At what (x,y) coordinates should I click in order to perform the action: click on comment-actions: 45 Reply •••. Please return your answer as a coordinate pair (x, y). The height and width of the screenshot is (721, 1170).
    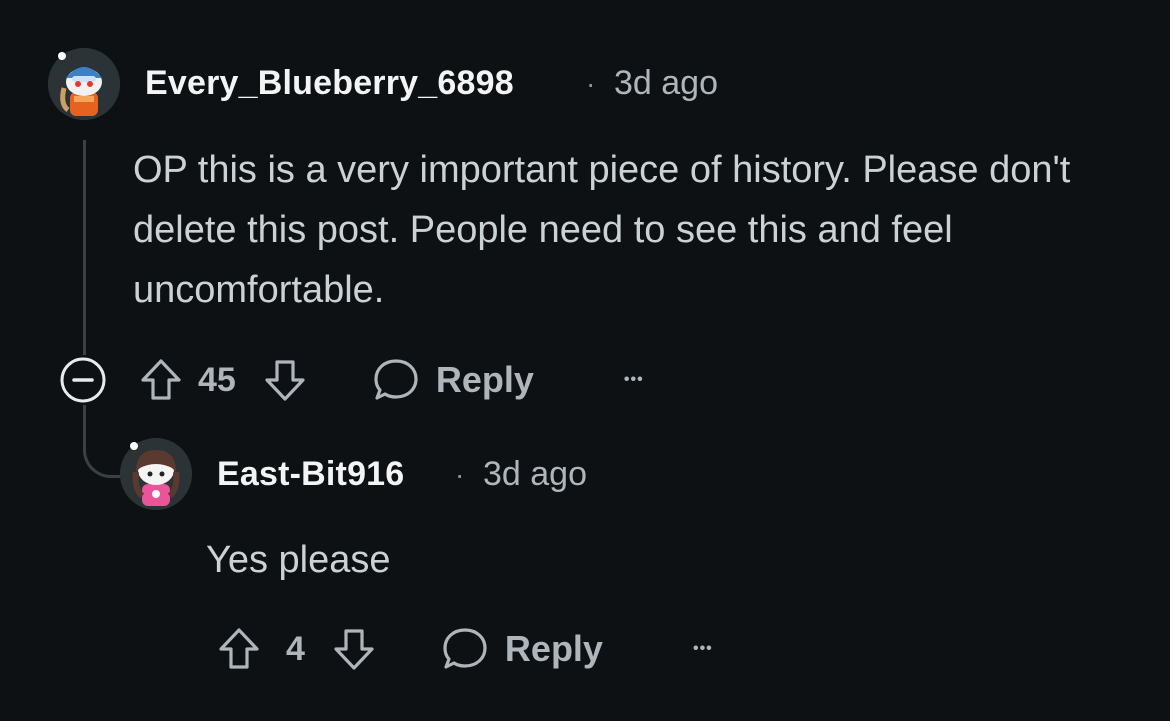
    Looking at the image, I should click on (378, 380).